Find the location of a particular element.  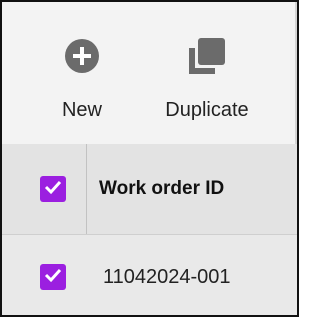

copy-icon is located at coordinates (207, 56).